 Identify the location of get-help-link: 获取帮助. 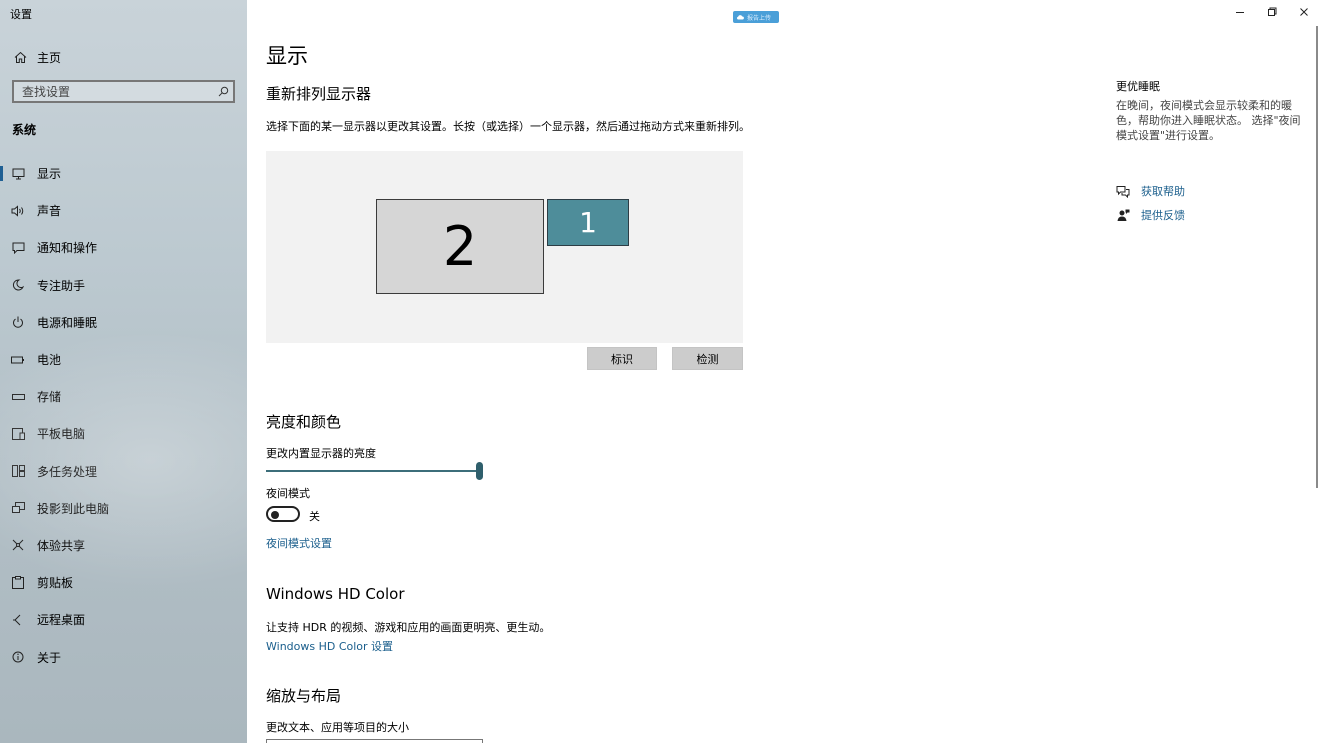
(1150, 191).